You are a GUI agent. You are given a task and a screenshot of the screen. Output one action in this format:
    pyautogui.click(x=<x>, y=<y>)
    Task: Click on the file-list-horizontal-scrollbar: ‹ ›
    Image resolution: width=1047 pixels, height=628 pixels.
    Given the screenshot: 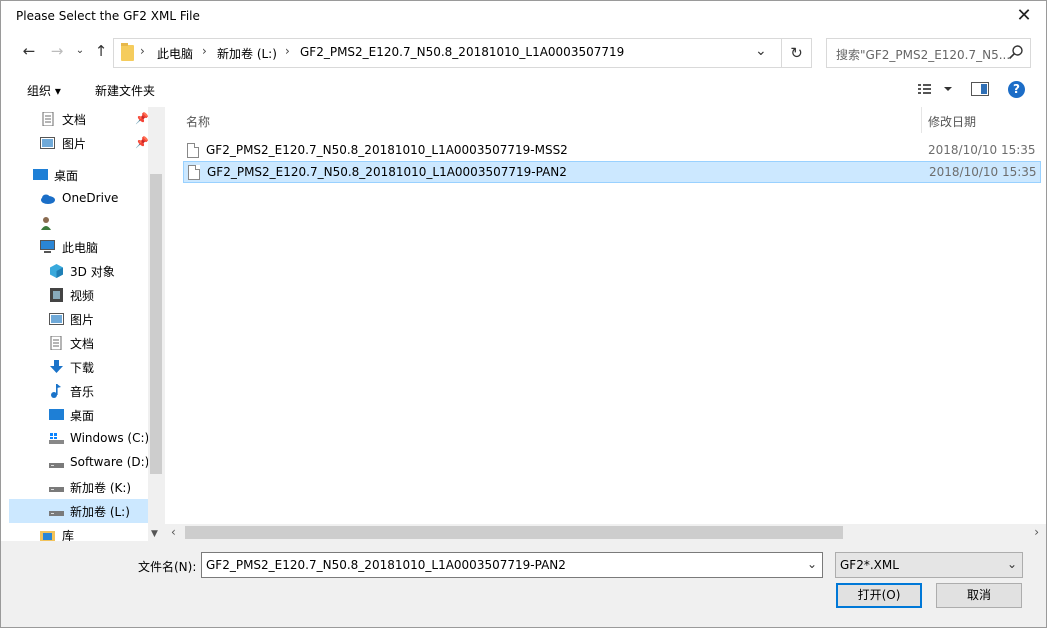 What is the action you would take?
    pyautogui.click(x=605, y=532)
    